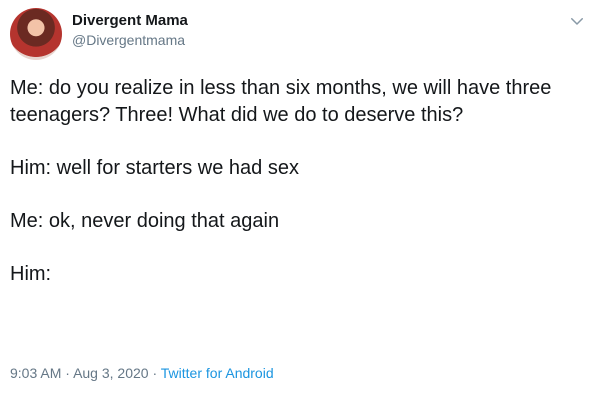  I want to click on source-link: Twitter for Android, so click(217, 373).